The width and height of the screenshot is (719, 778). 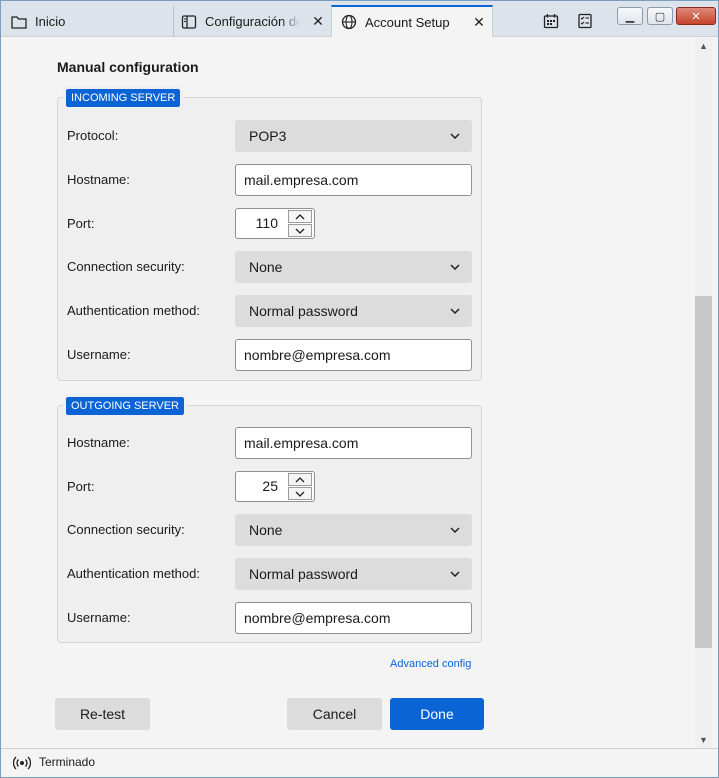 I want to click on outgoing-username-input: nombre@empresa.com, so click(x=353, y=618).